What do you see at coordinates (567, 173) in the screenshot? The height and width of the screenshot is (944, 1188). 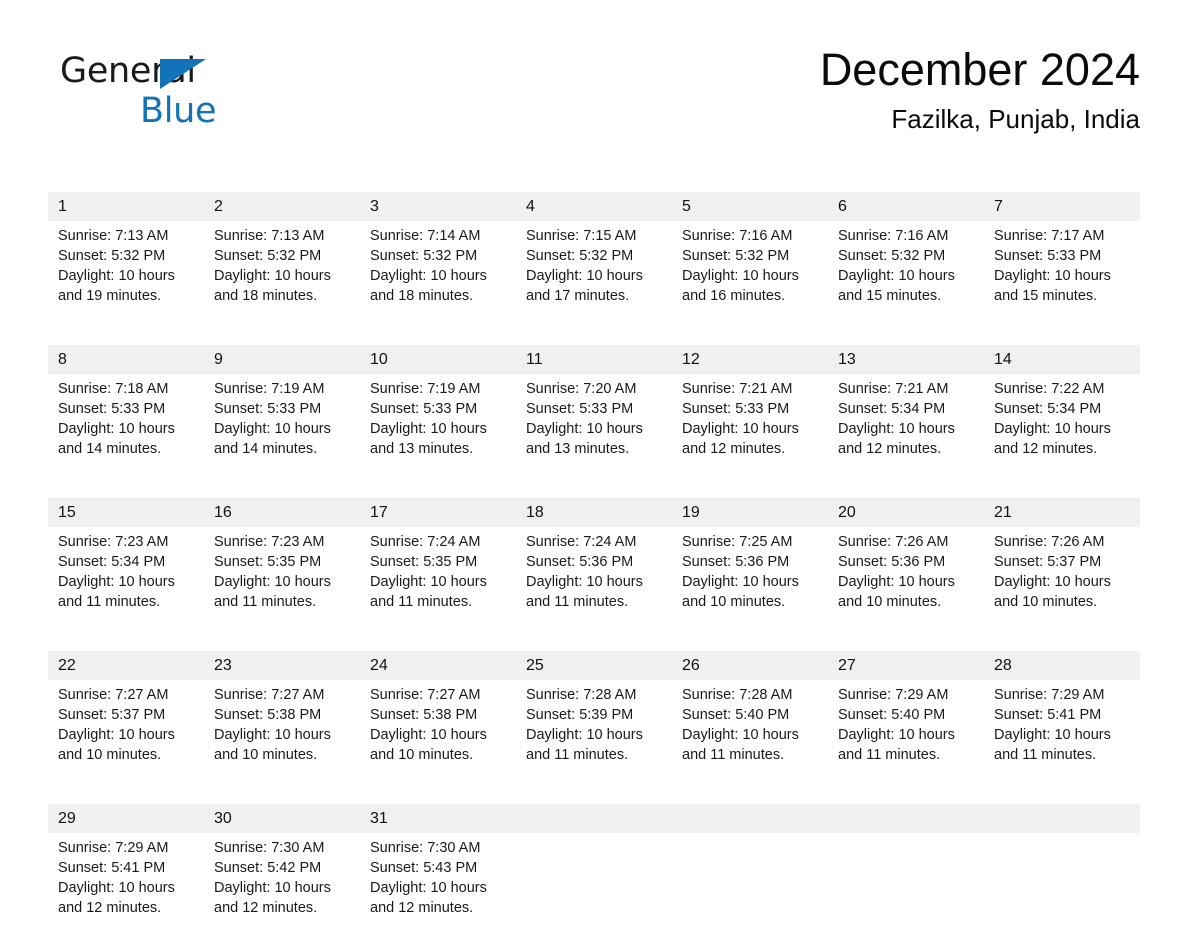 I see `weekday-header-wednesday: Wednesday` at bounding box center [567, 173].